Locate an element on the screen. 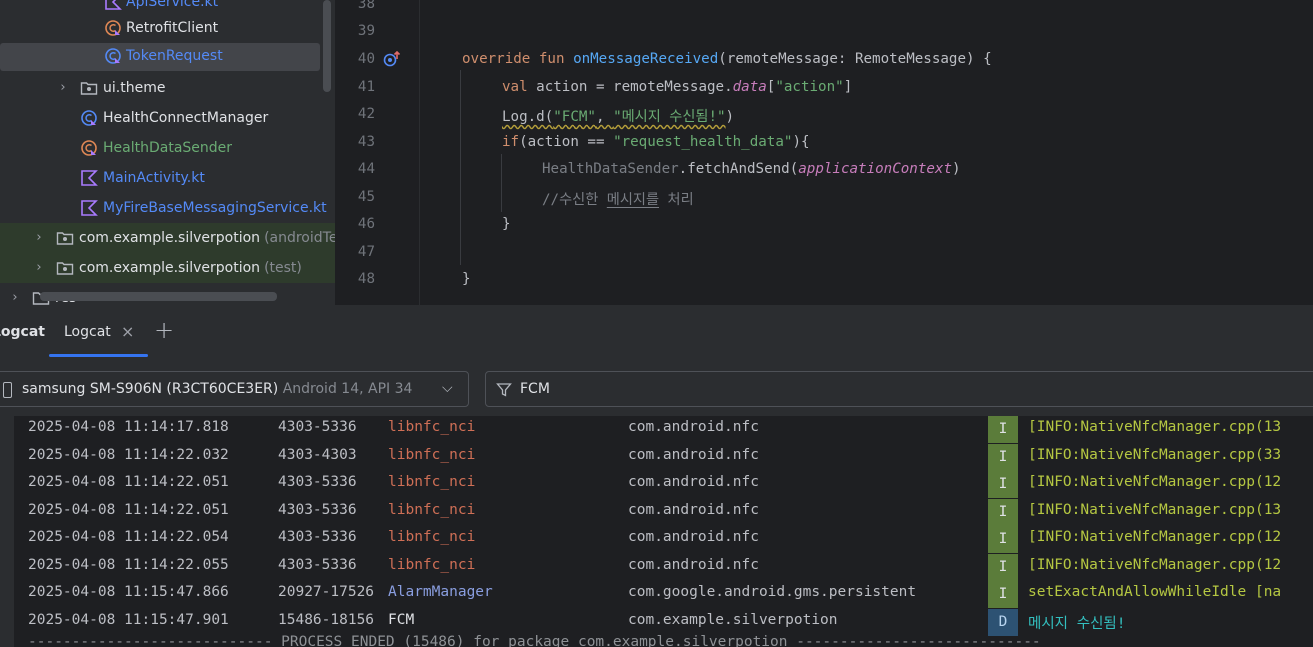 This screenshot has width=1313, height=647. log-date: 2025-04-08 11:14:22.055 is located at coordinates (128, 564).